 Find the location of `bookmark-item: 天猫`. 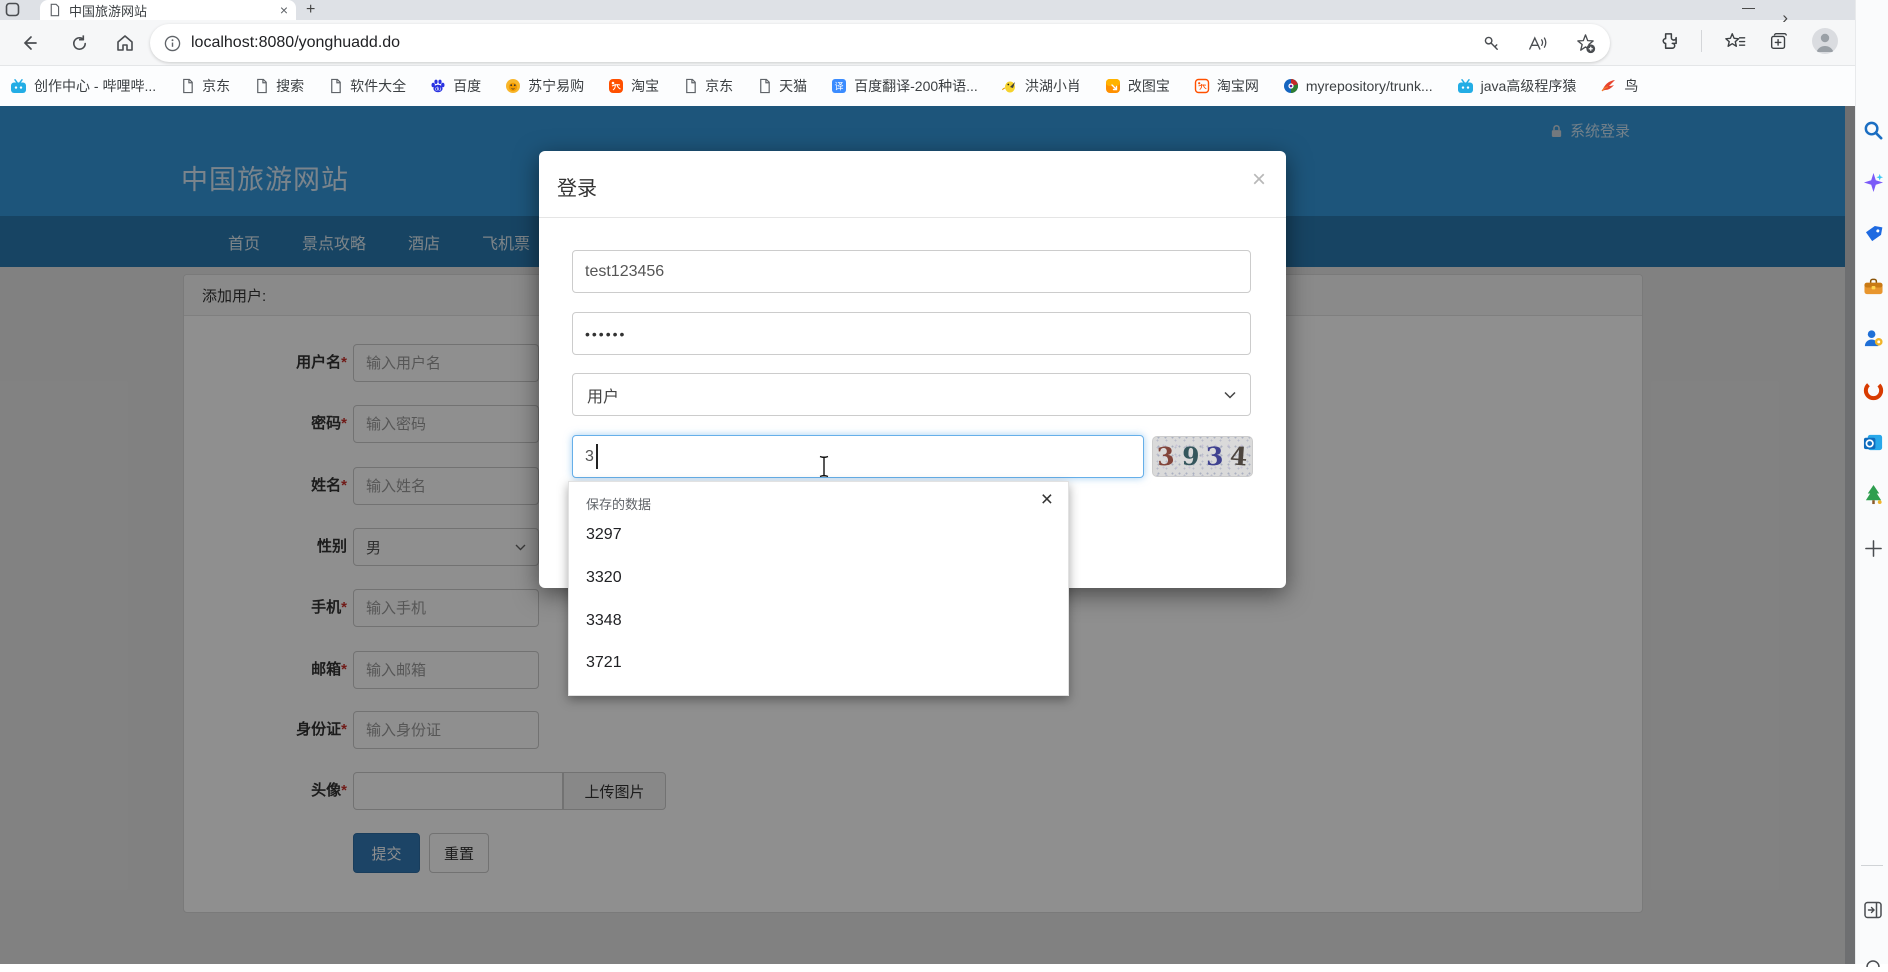

bookmark-item: 天猫 is located at coordinates (782, 86).